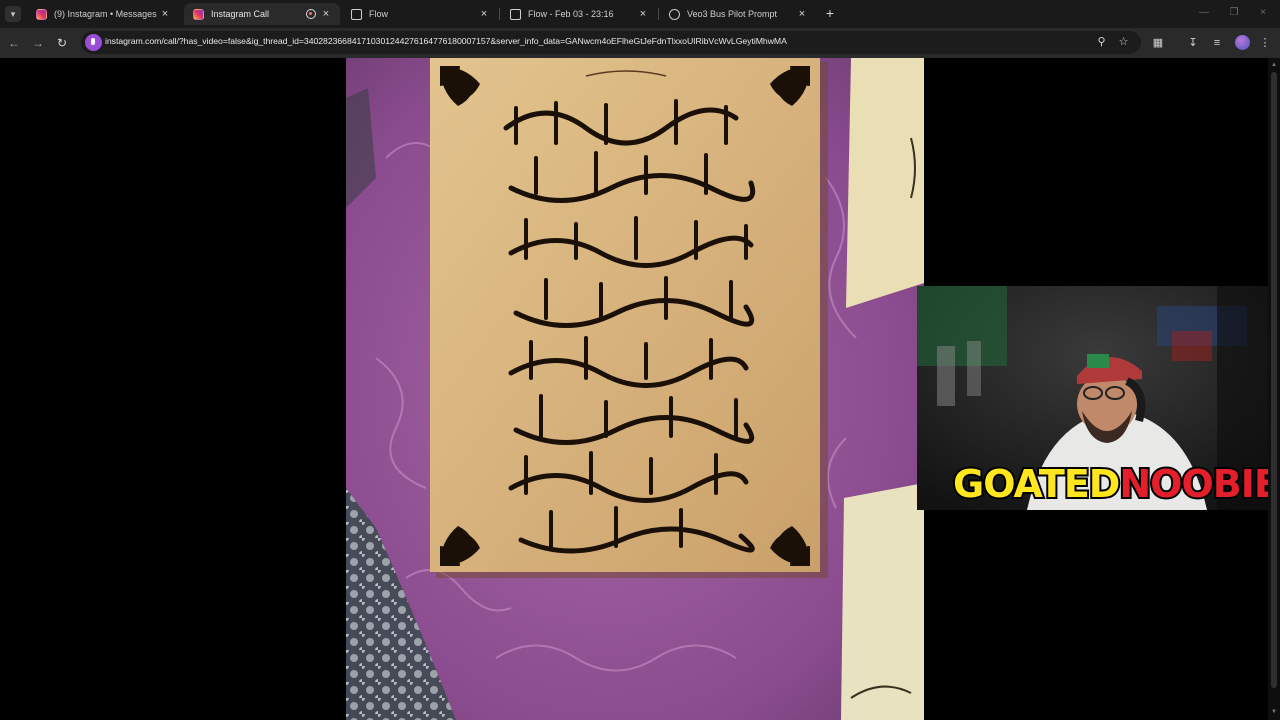 The image size is (1280, 720). Describe the element at coordinates (13, 14) in the screenshot. I see `tab-search-button: ▾` at that location.